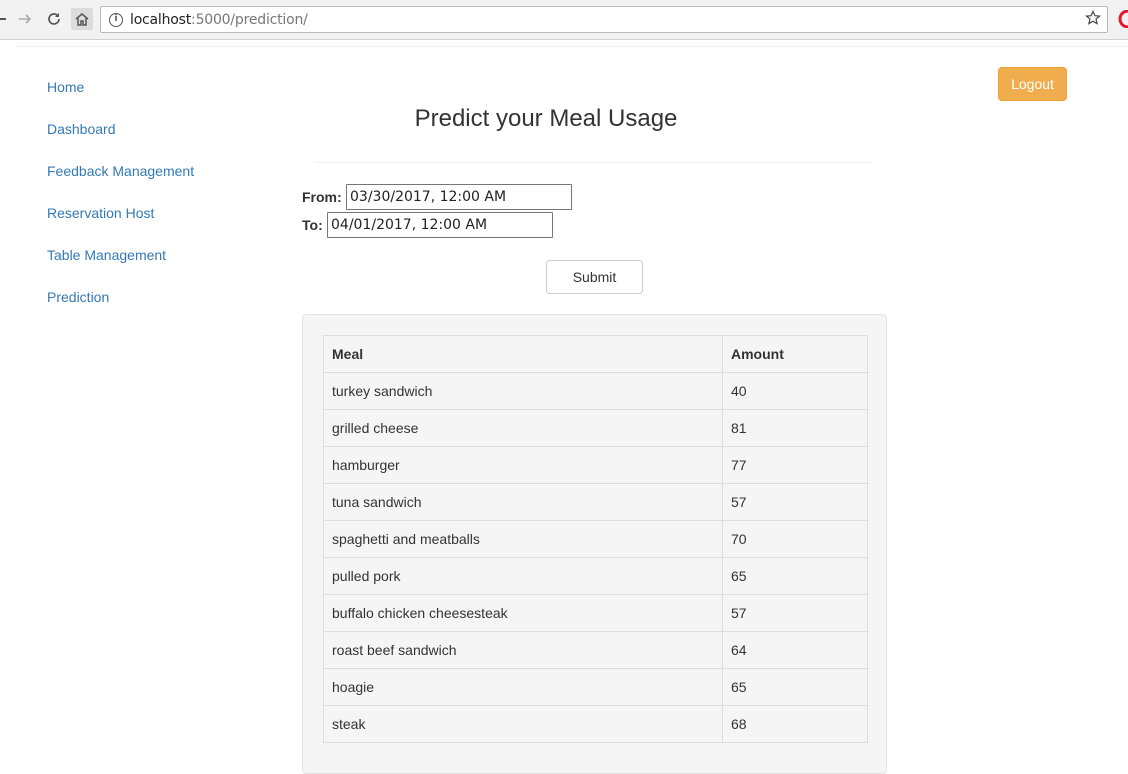 This screenshot has width=1128, height=774. Describe the element at coordinates (161, 20) in the screenshot. I see `url-host: localhost` at that location.